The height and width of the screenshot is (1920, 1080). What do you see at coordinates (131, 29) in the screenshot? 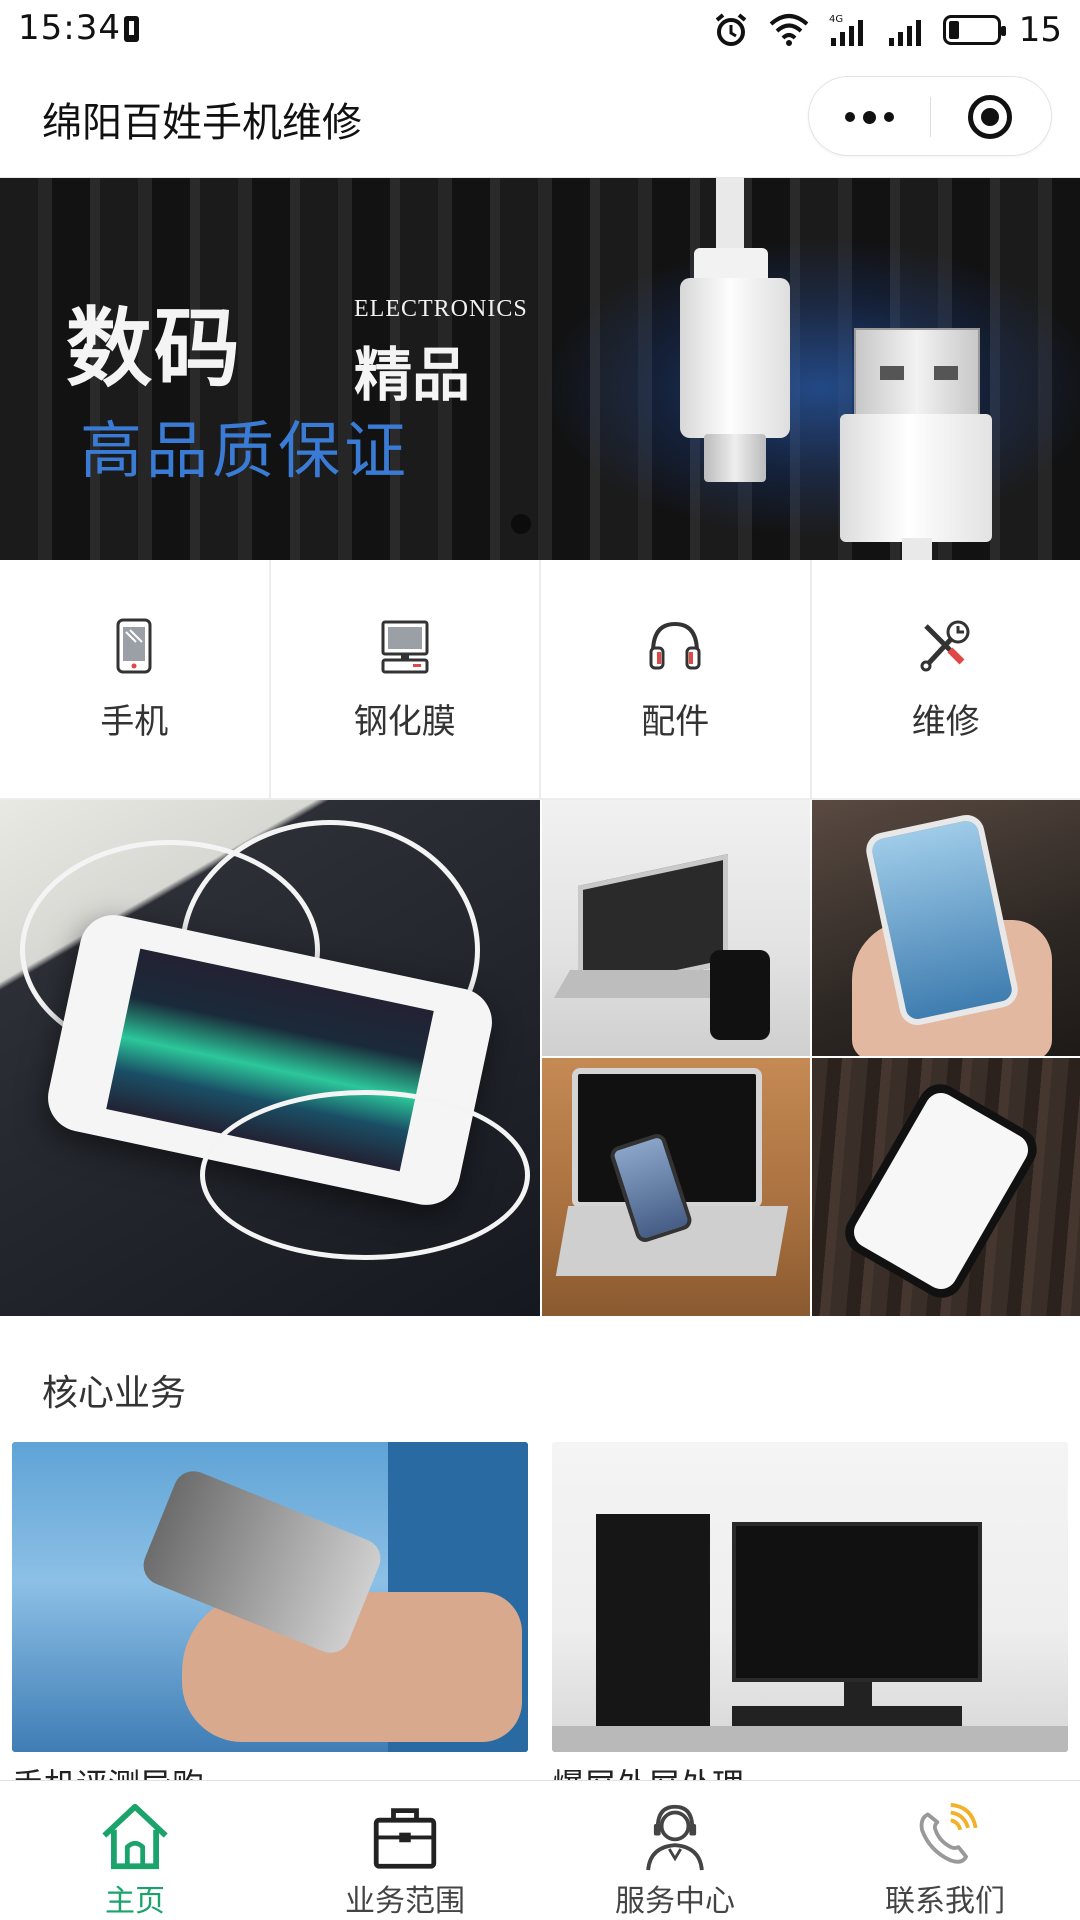
I see `battery-saver-icon` at bounding box center [131, 29].